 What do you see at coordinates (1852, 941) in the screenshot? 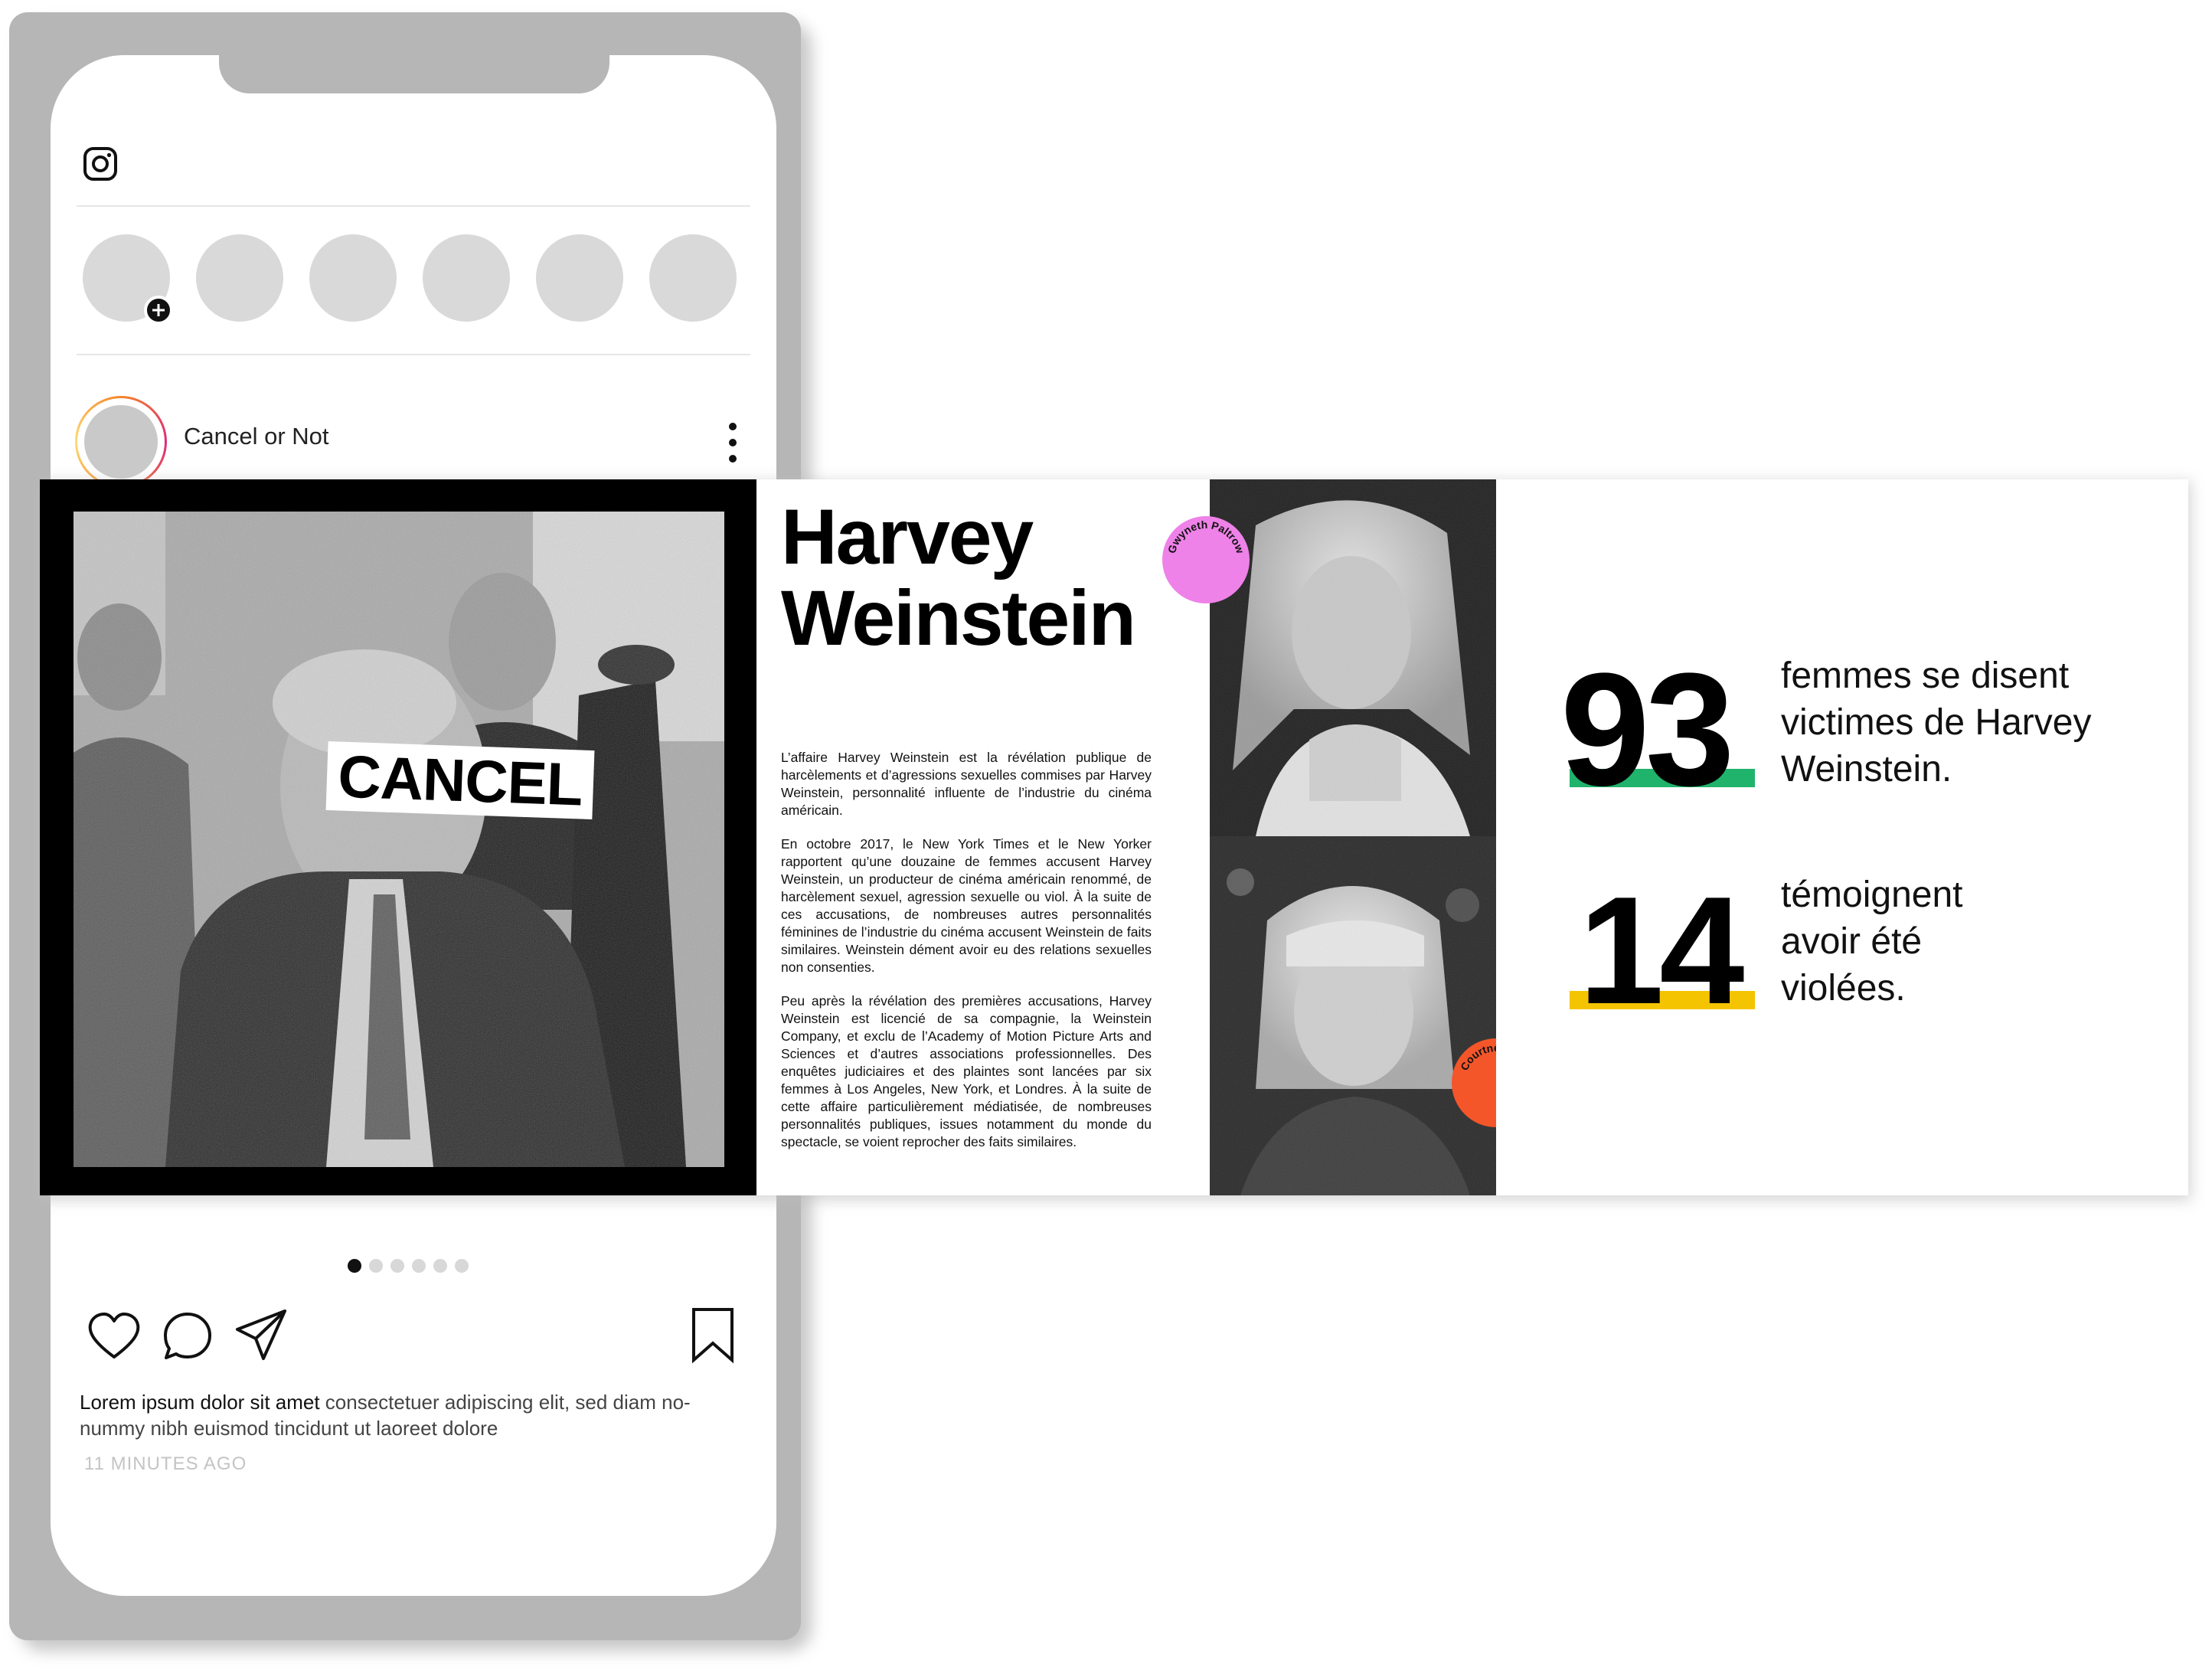
I see `stat-text-line: avoir été` at bounding box center [1852, 941].